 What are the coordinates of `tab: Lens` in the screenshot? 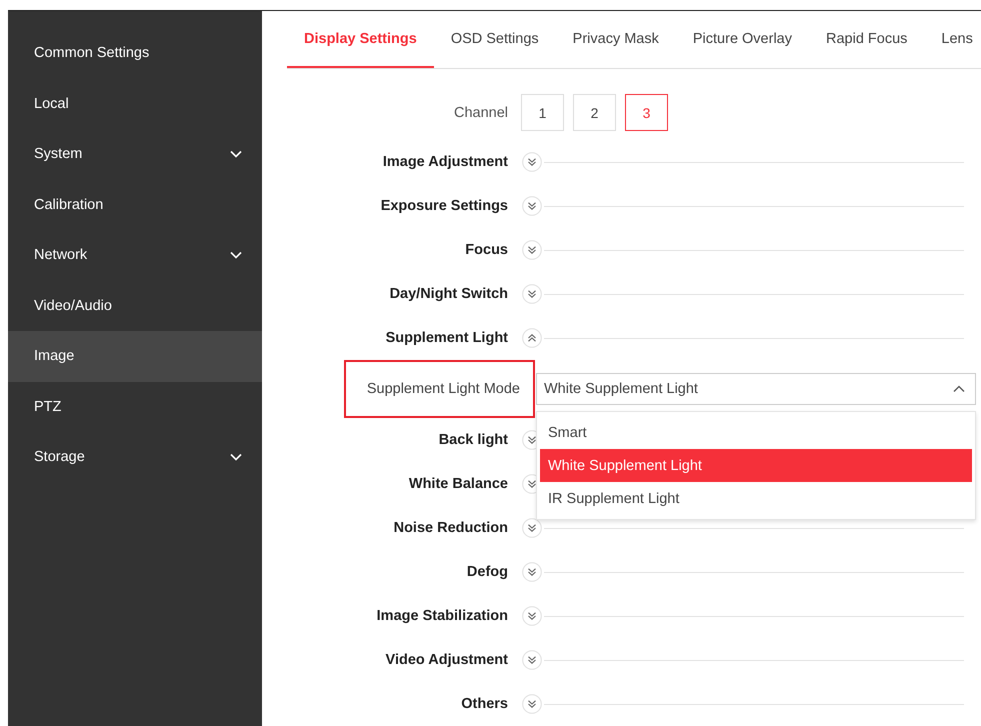 It's located at (952, 39).